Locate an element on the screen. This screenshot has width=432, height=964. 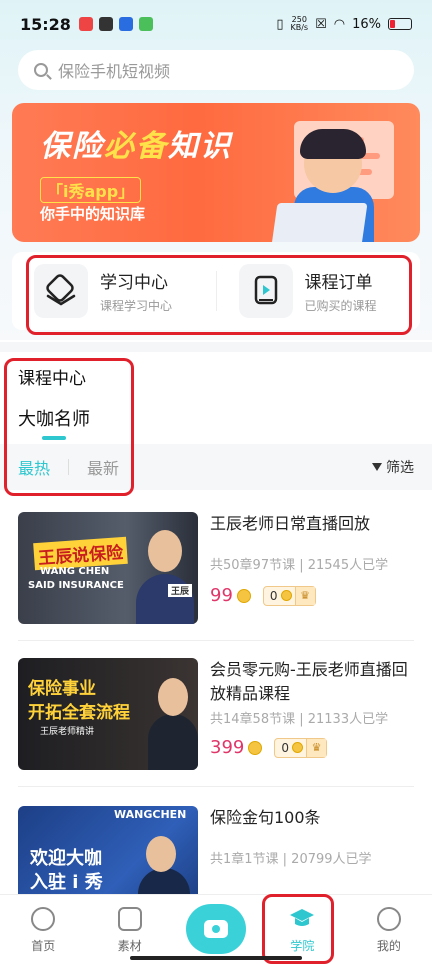
filter-button: 筛选 is located at coordinates (393, 467).